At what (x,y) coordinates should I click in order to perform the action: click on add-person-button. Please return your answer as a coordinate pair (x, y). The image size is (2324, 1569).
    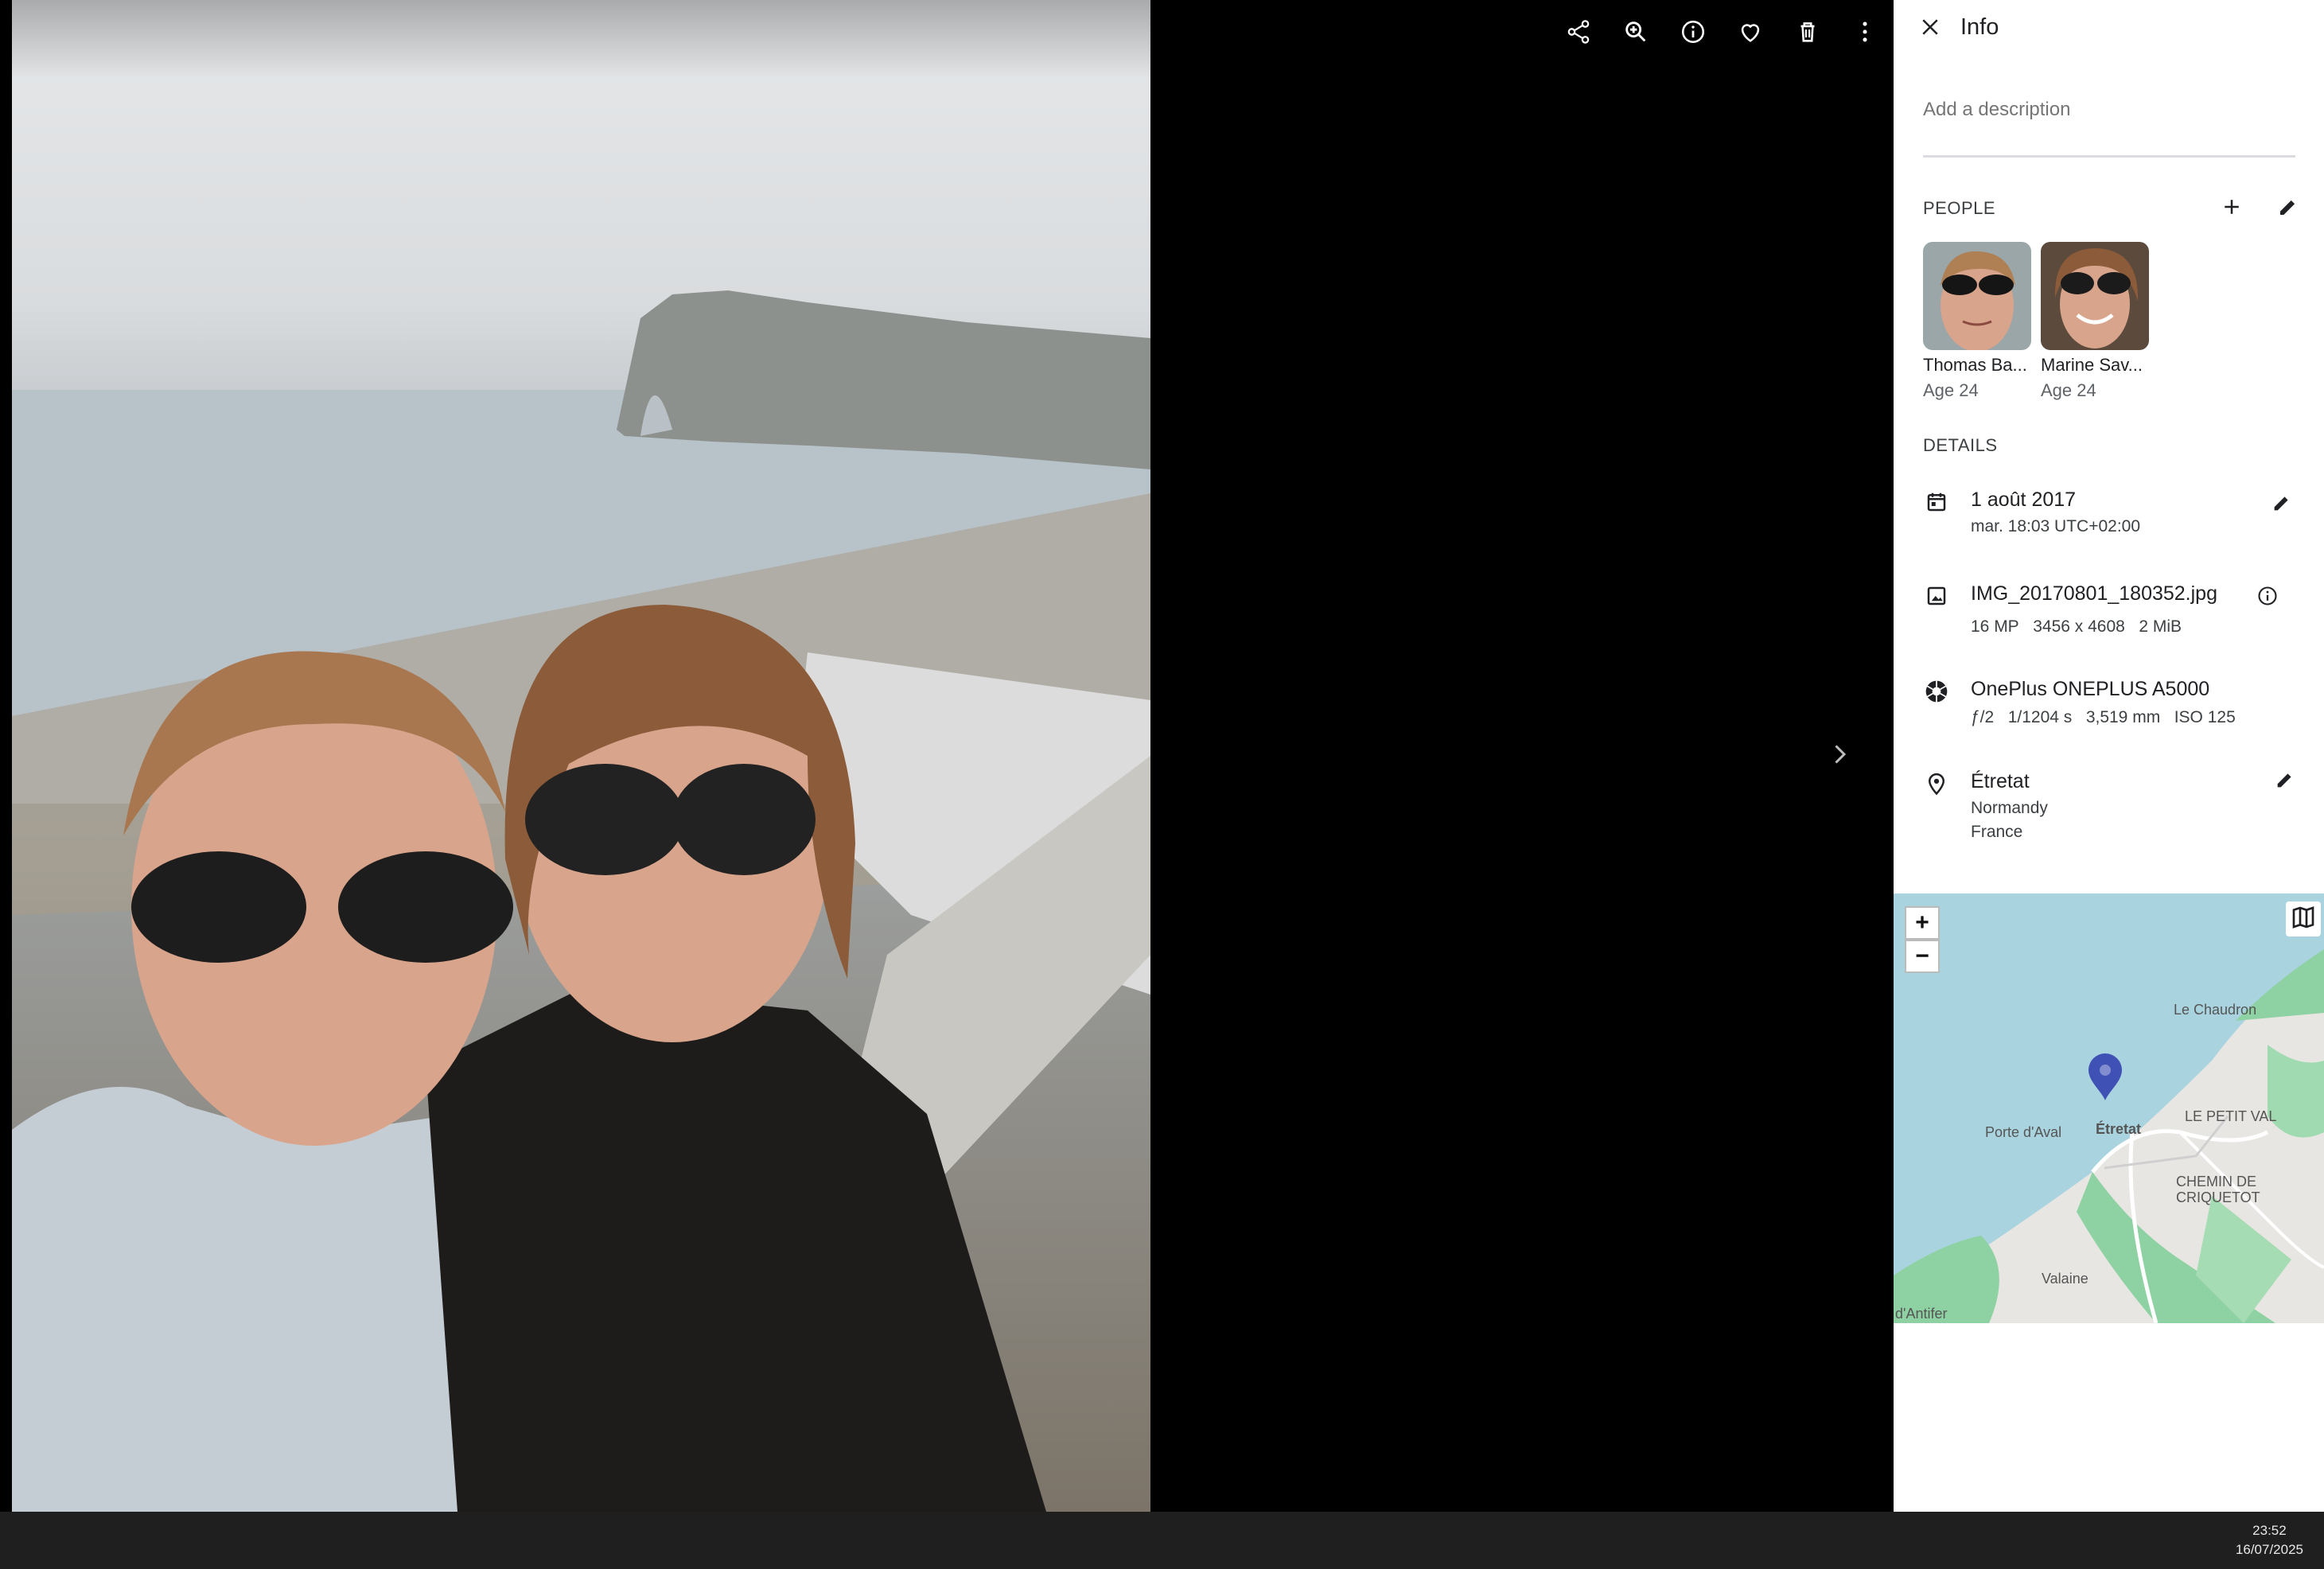
    Looking at the image, I should click on (2231, 208).